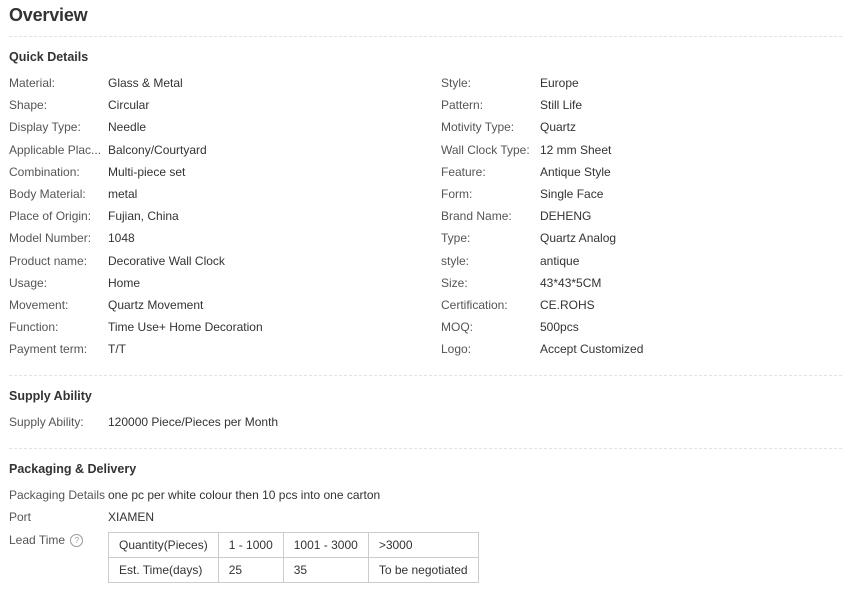 This screenshot has width=852, height=596. Describe the element at coordinates (575, 172) in the screenshot. I see `detail-value: Antique Style` at that location.